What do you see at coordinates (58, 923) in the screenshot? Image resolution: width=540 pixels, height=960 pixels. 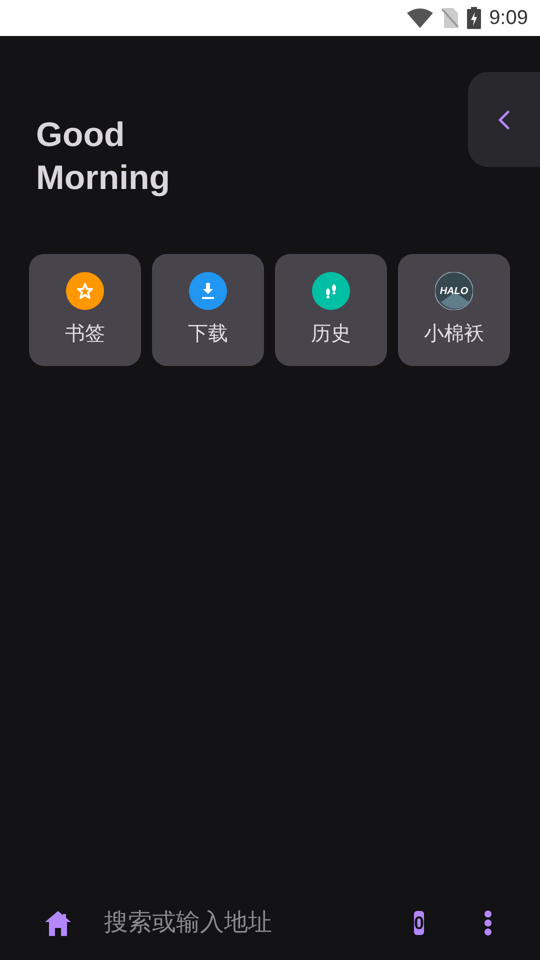 I see `home-button` at bounding box center [58, 923].